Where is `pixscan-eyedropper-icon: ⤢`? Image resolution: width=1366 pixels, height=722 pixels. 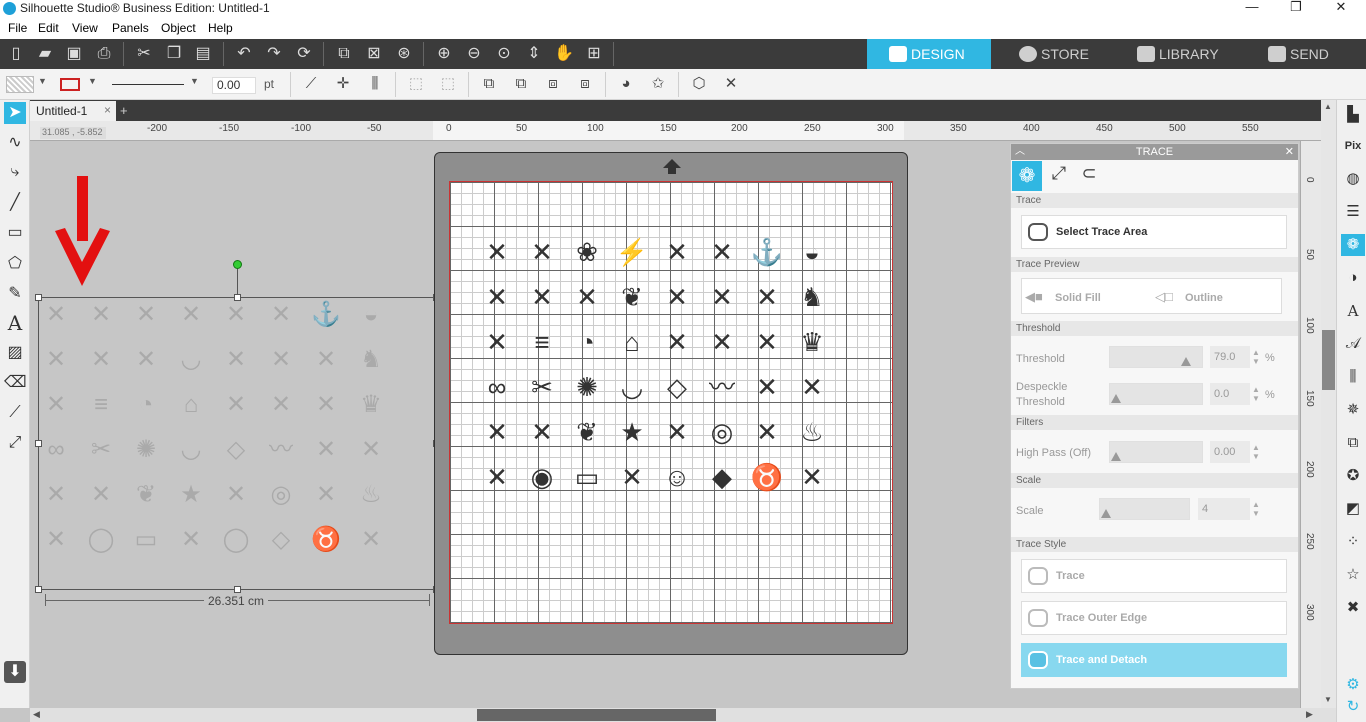 pixscan-eyedropper-icon: ⤢ is located at coordinates (1059, 176).